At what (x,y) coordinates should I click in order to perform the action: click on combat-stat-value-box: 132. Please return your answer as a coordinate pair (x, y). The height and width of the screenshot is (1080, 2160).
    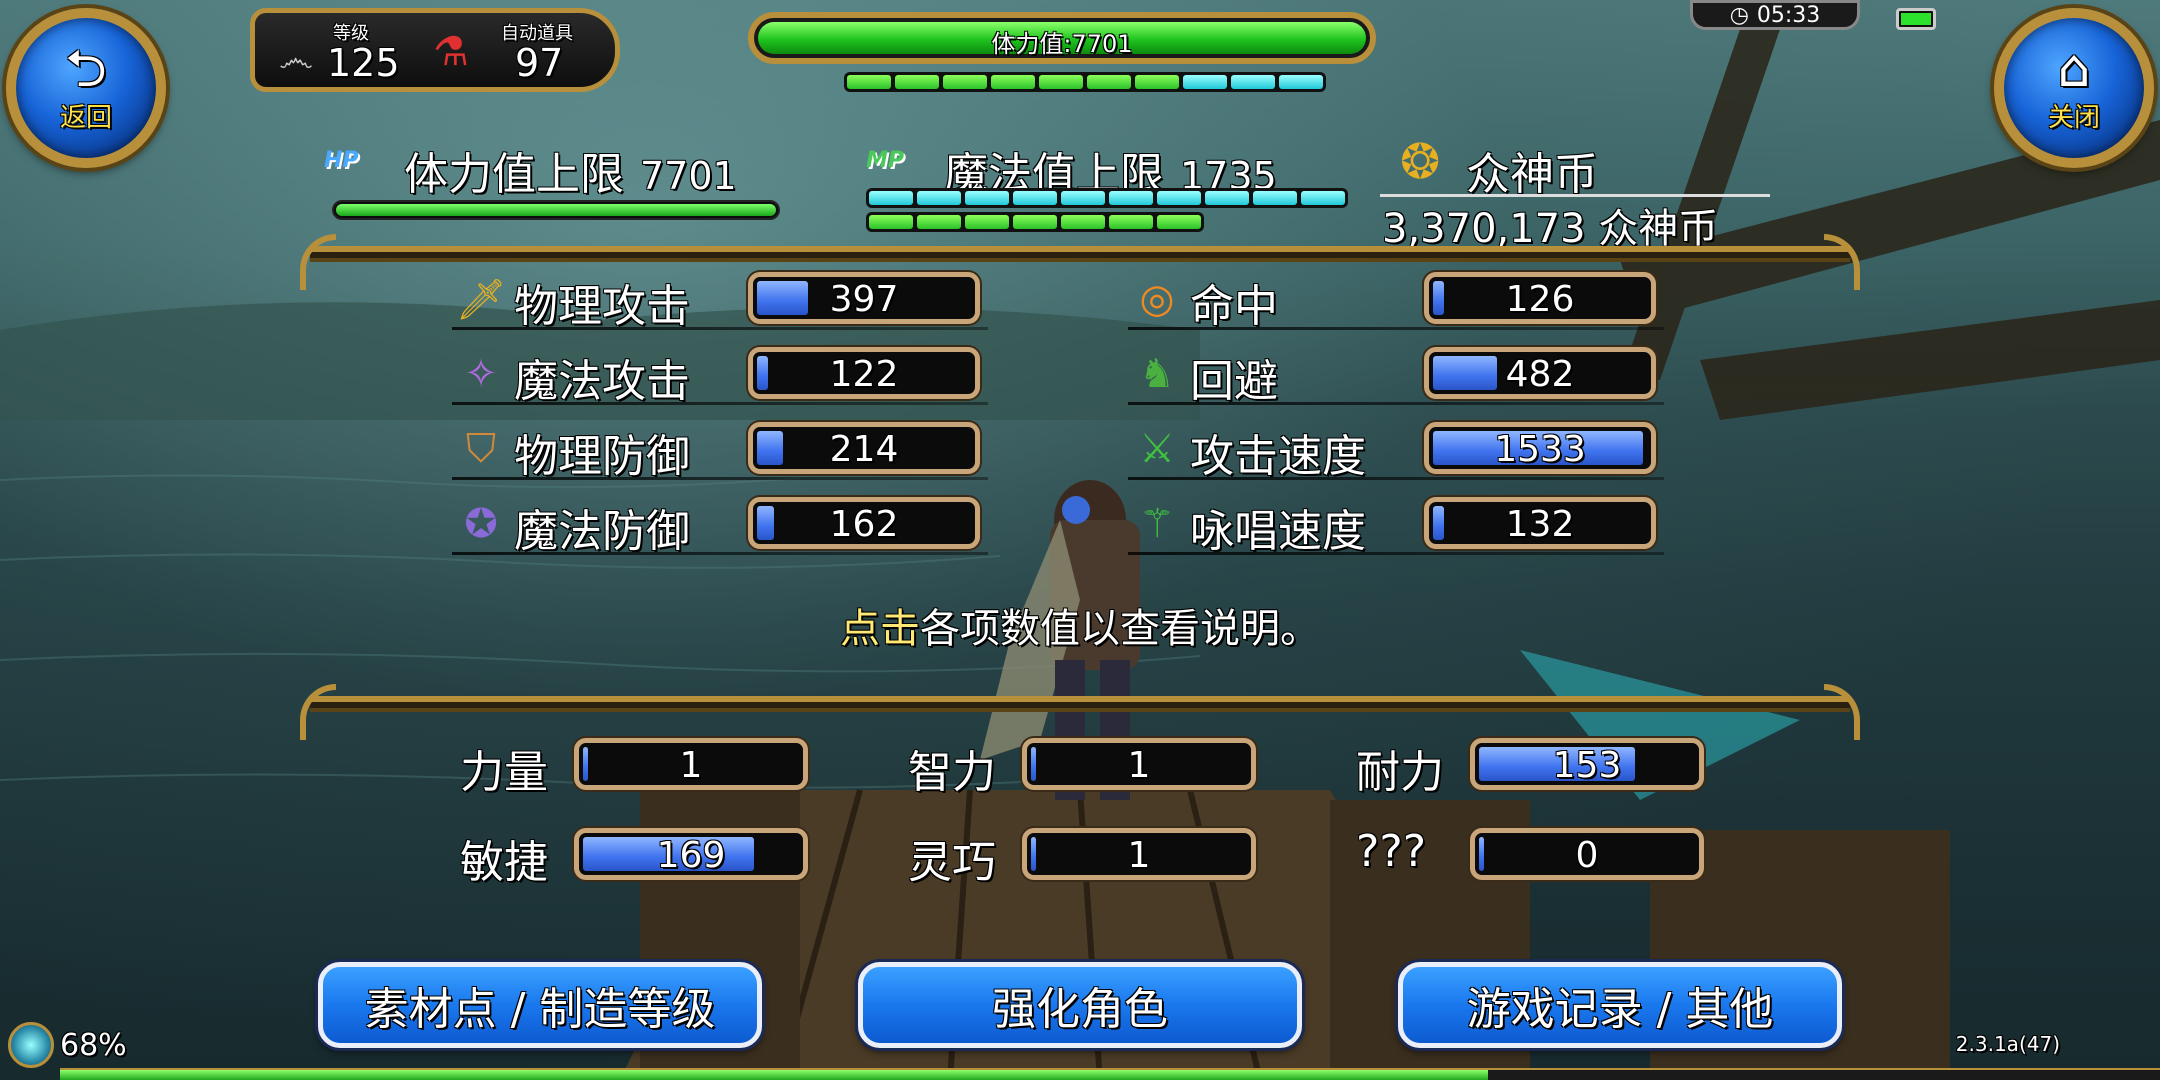
    Looking at the image, I should click on (1540, 523).